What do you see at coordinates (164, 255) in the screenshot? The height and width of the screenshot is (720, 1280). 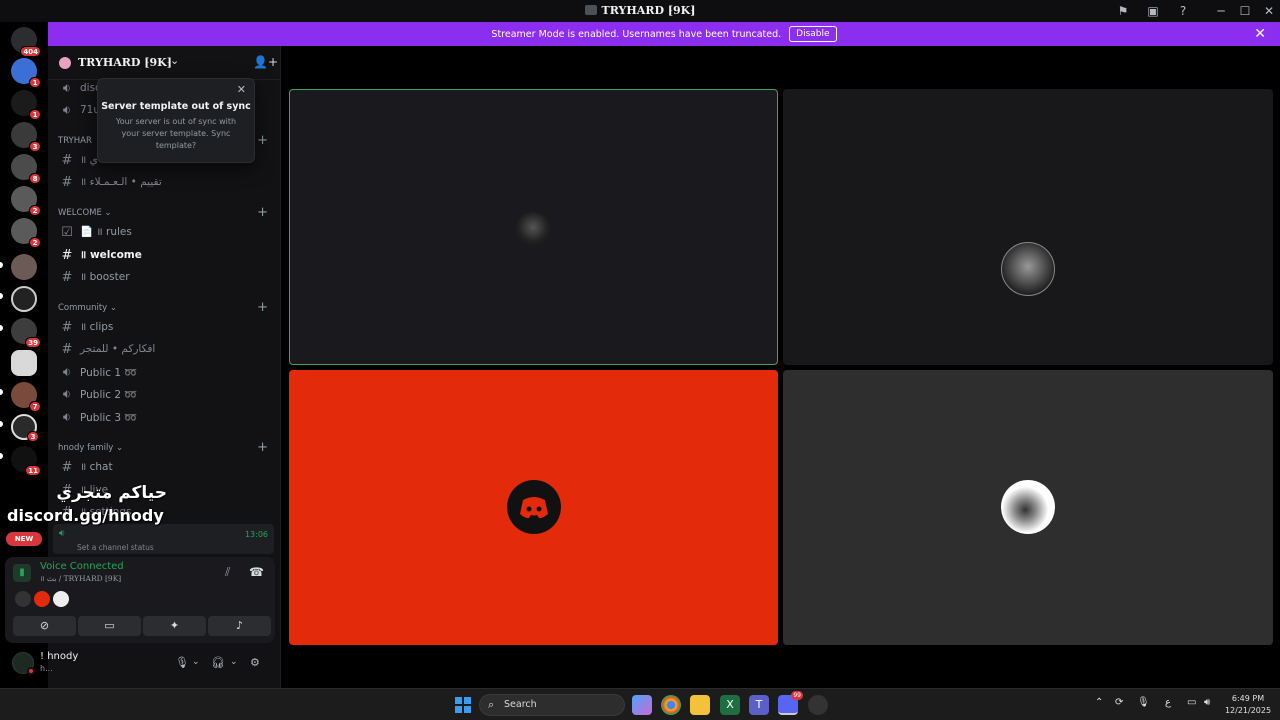 I see `text-channel-item: # ॥ welcome` at bounding box center [164, 255].